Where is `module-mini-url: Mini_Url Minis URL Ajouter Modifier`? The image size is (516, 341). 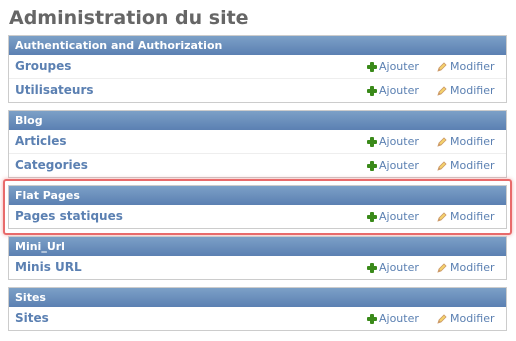
module-mini-url: Mini_Url Minis URL Ajouter Modifier is located at coordinates (257, 258).